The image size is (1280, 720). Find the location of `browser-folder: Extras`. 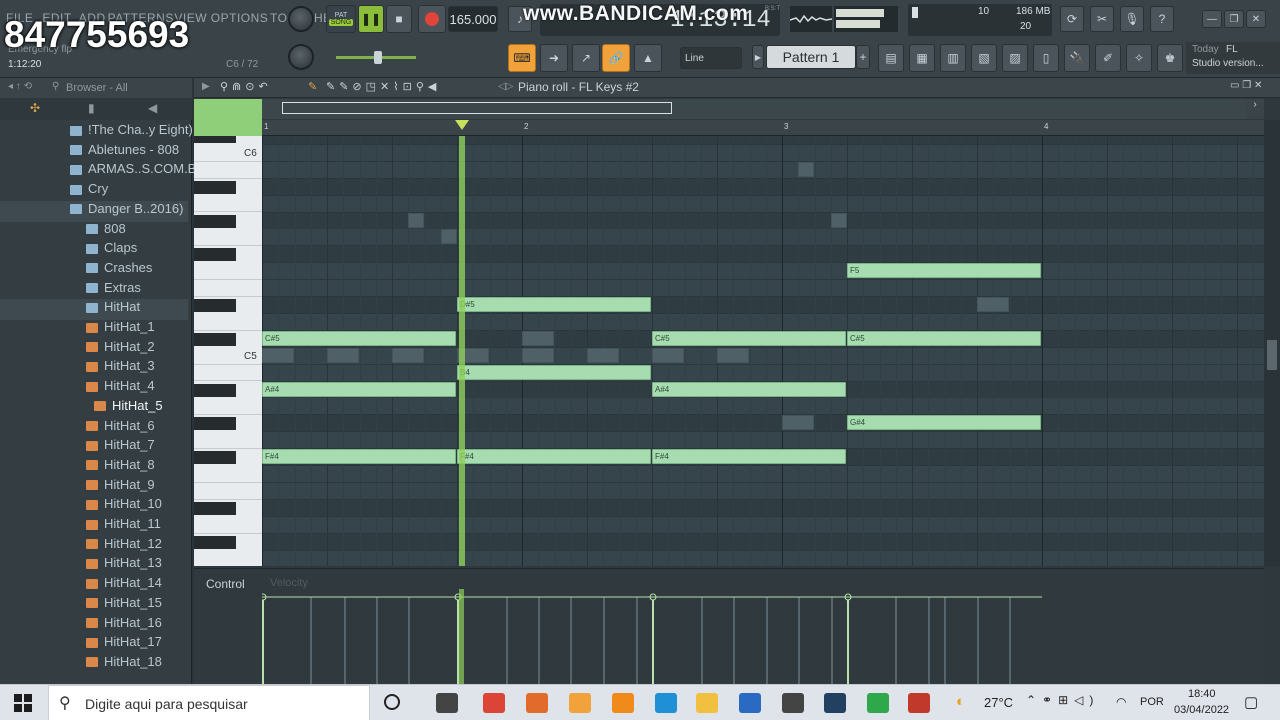

browser-folder: Extras is located at coordinates (94, 290).